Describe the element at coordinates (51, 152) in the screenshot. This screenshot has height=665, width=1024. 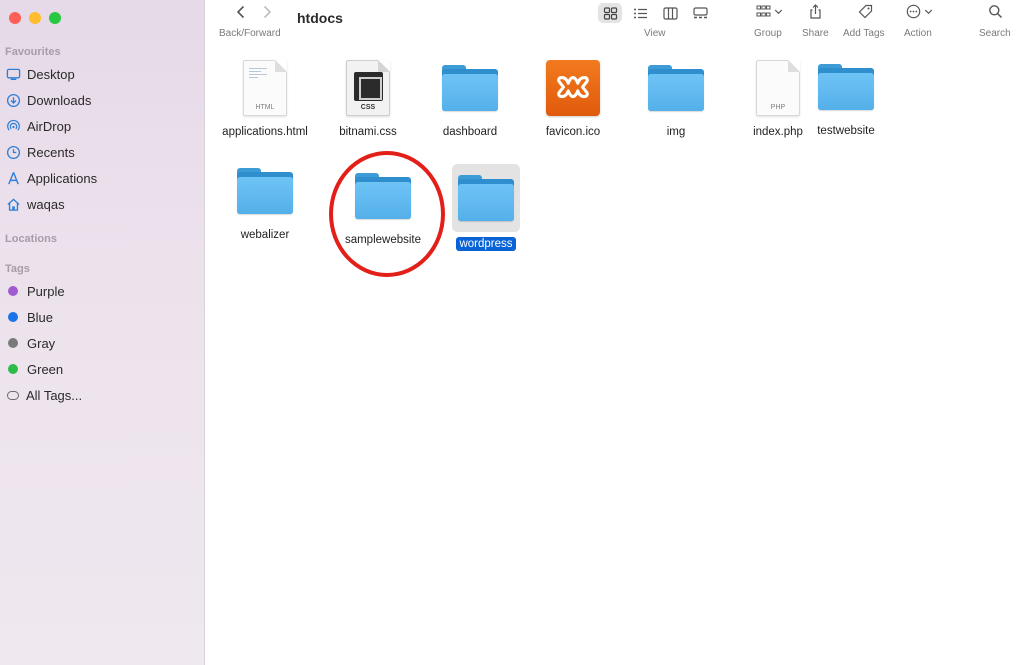
I see `sidebar-item-label: Recents` at that location.